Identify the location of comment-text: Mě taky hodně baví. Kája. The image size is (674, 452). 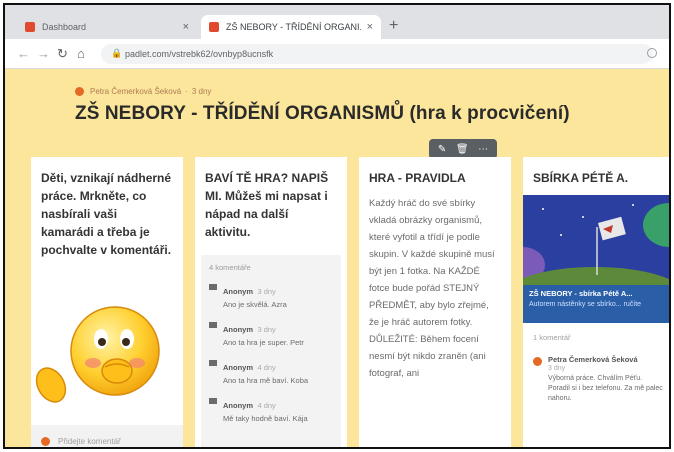
(265, 418).